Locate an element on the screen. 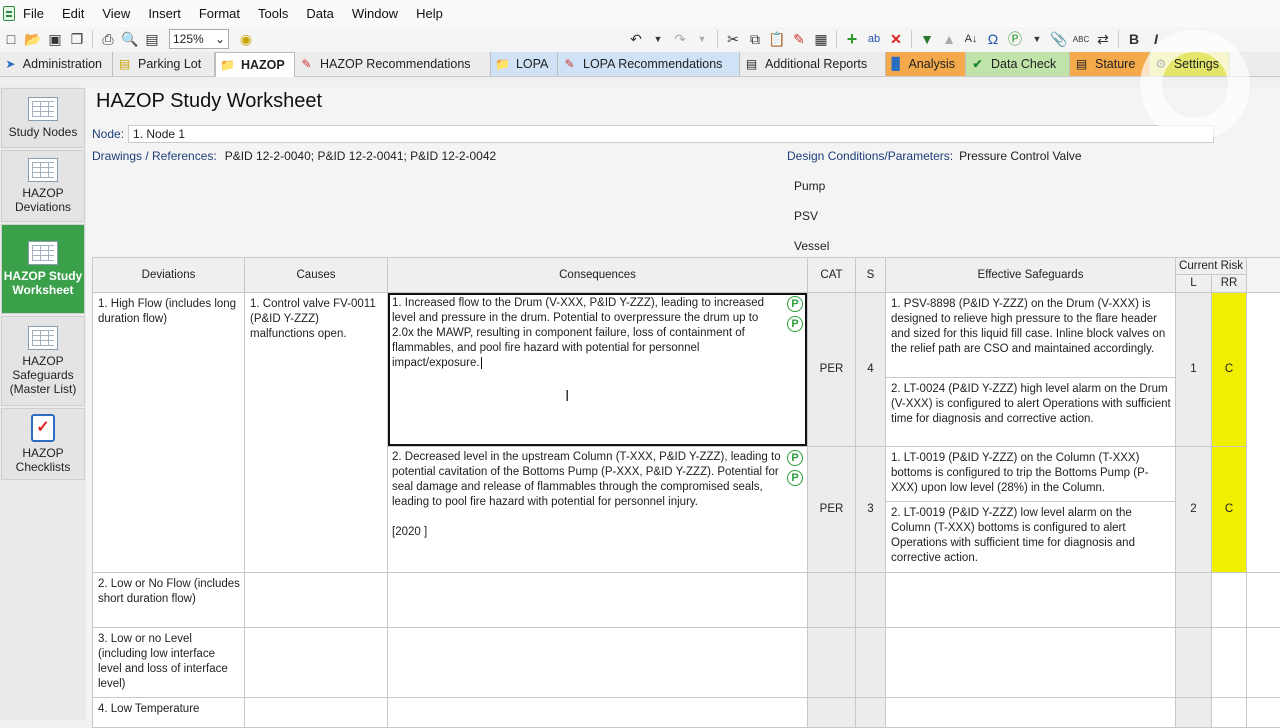  copy-icon: ⧉ is located at coordinates (755, 39).